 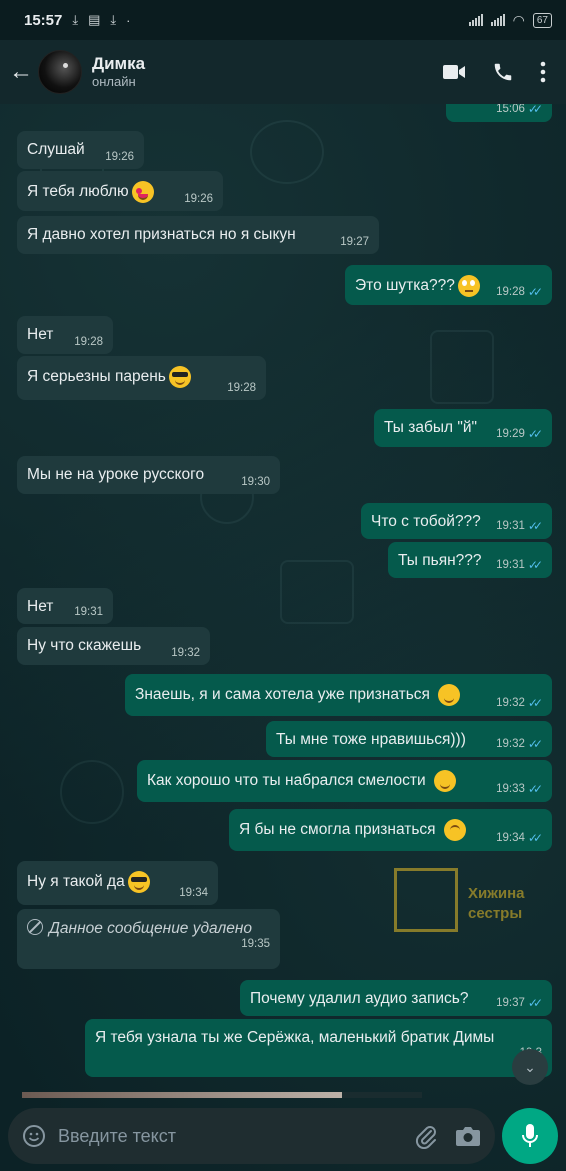 I want to click on message-outgoing: Что с тобой??? 19:31 ✓✓, so click(x=456, y=521).